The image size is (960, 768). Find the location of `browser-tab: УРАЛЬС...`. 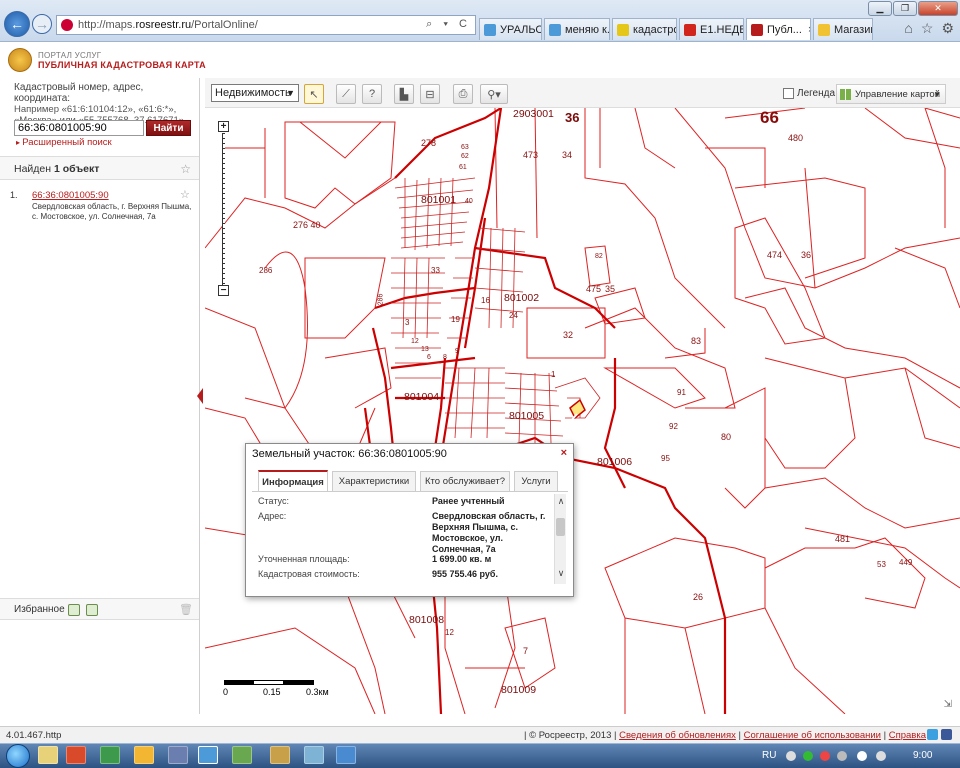

browser-tab: УРАЛЬС... is located at coordinates (510, 29).